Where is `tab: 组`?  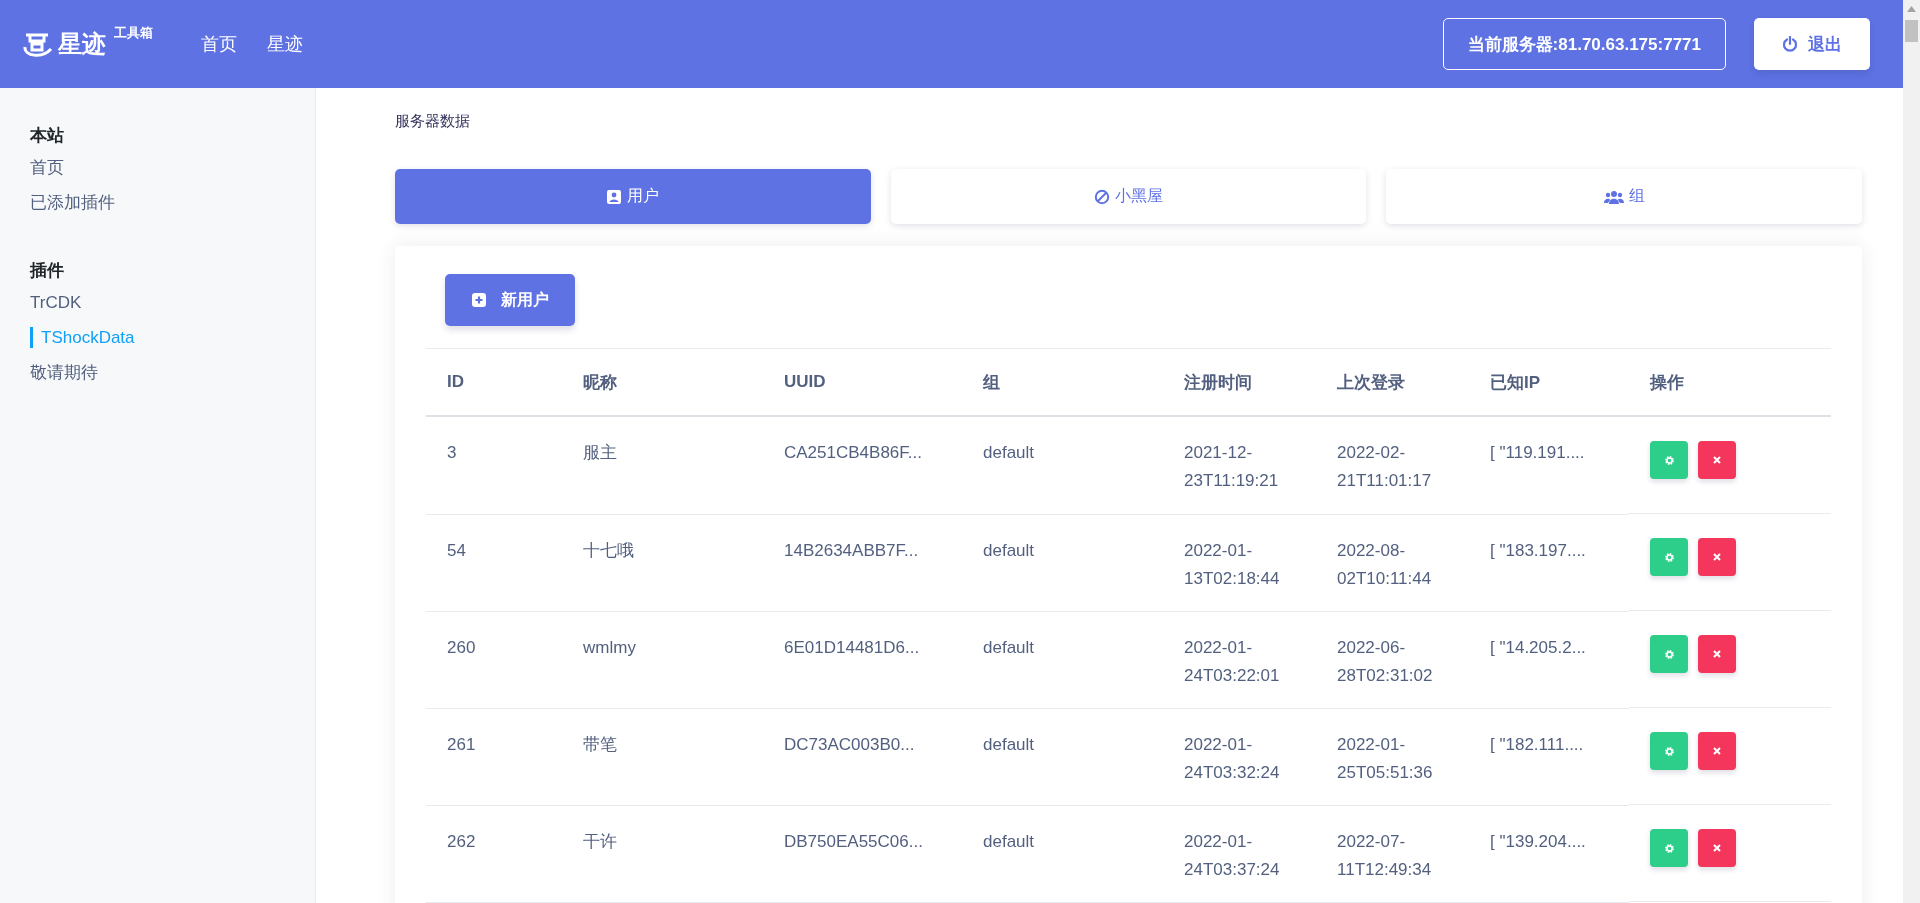 tab: 组 is located at coordinates (1624, 196).